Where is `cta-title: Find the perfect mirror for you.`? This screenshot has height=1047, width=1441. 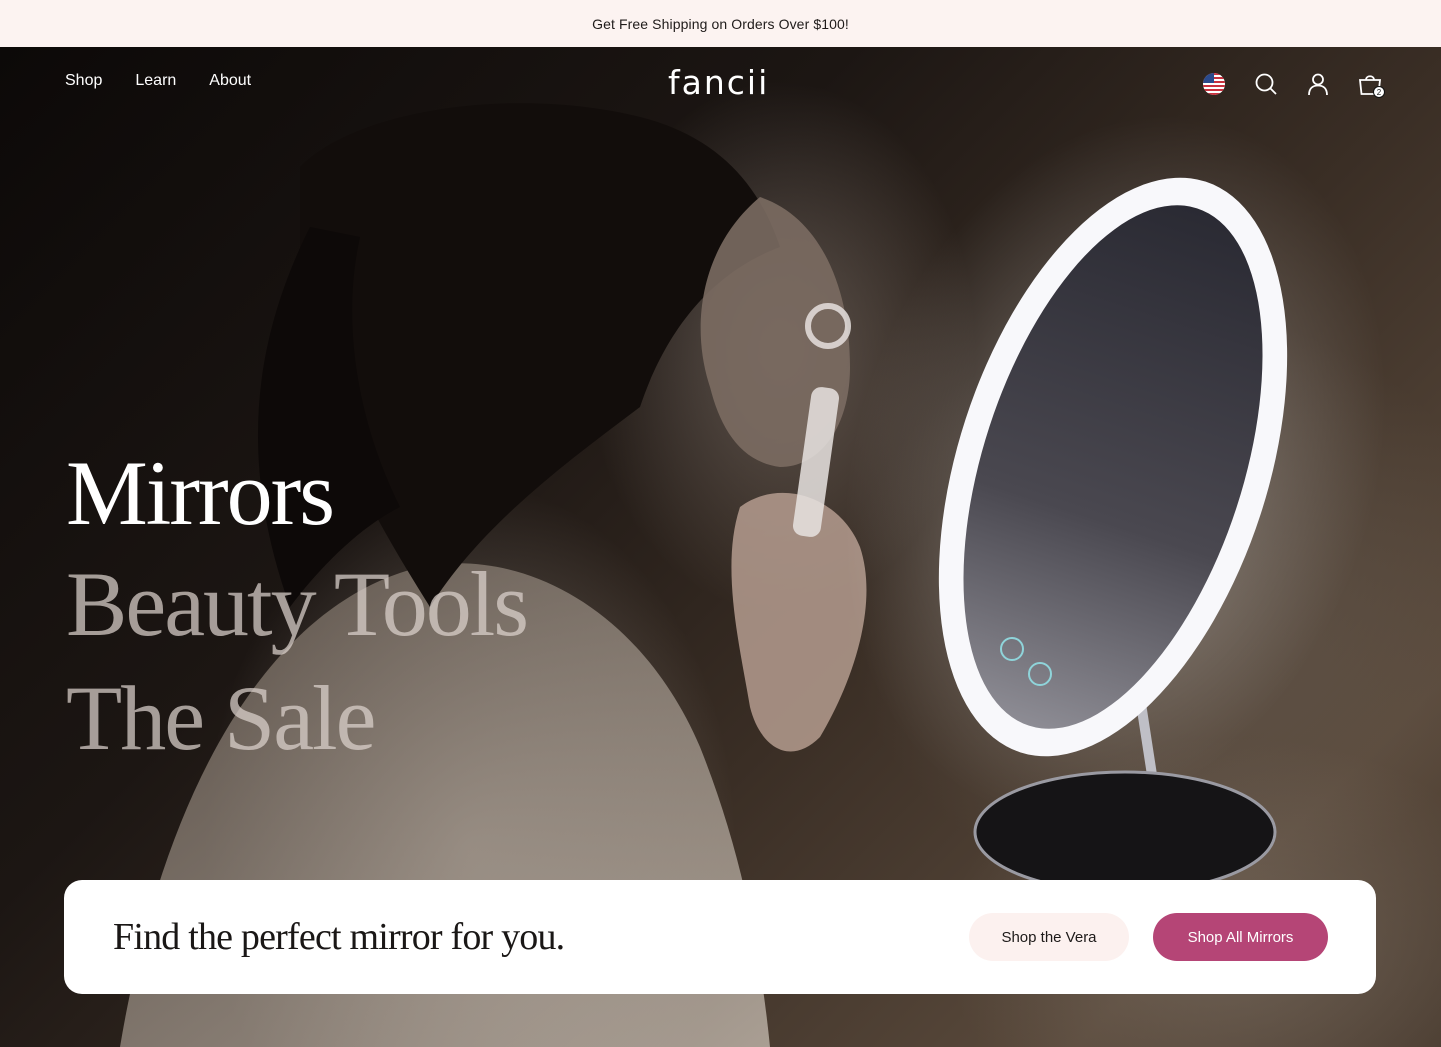
cta-title: Find the perfect mirror for you. is located at coordinates (339, 937).